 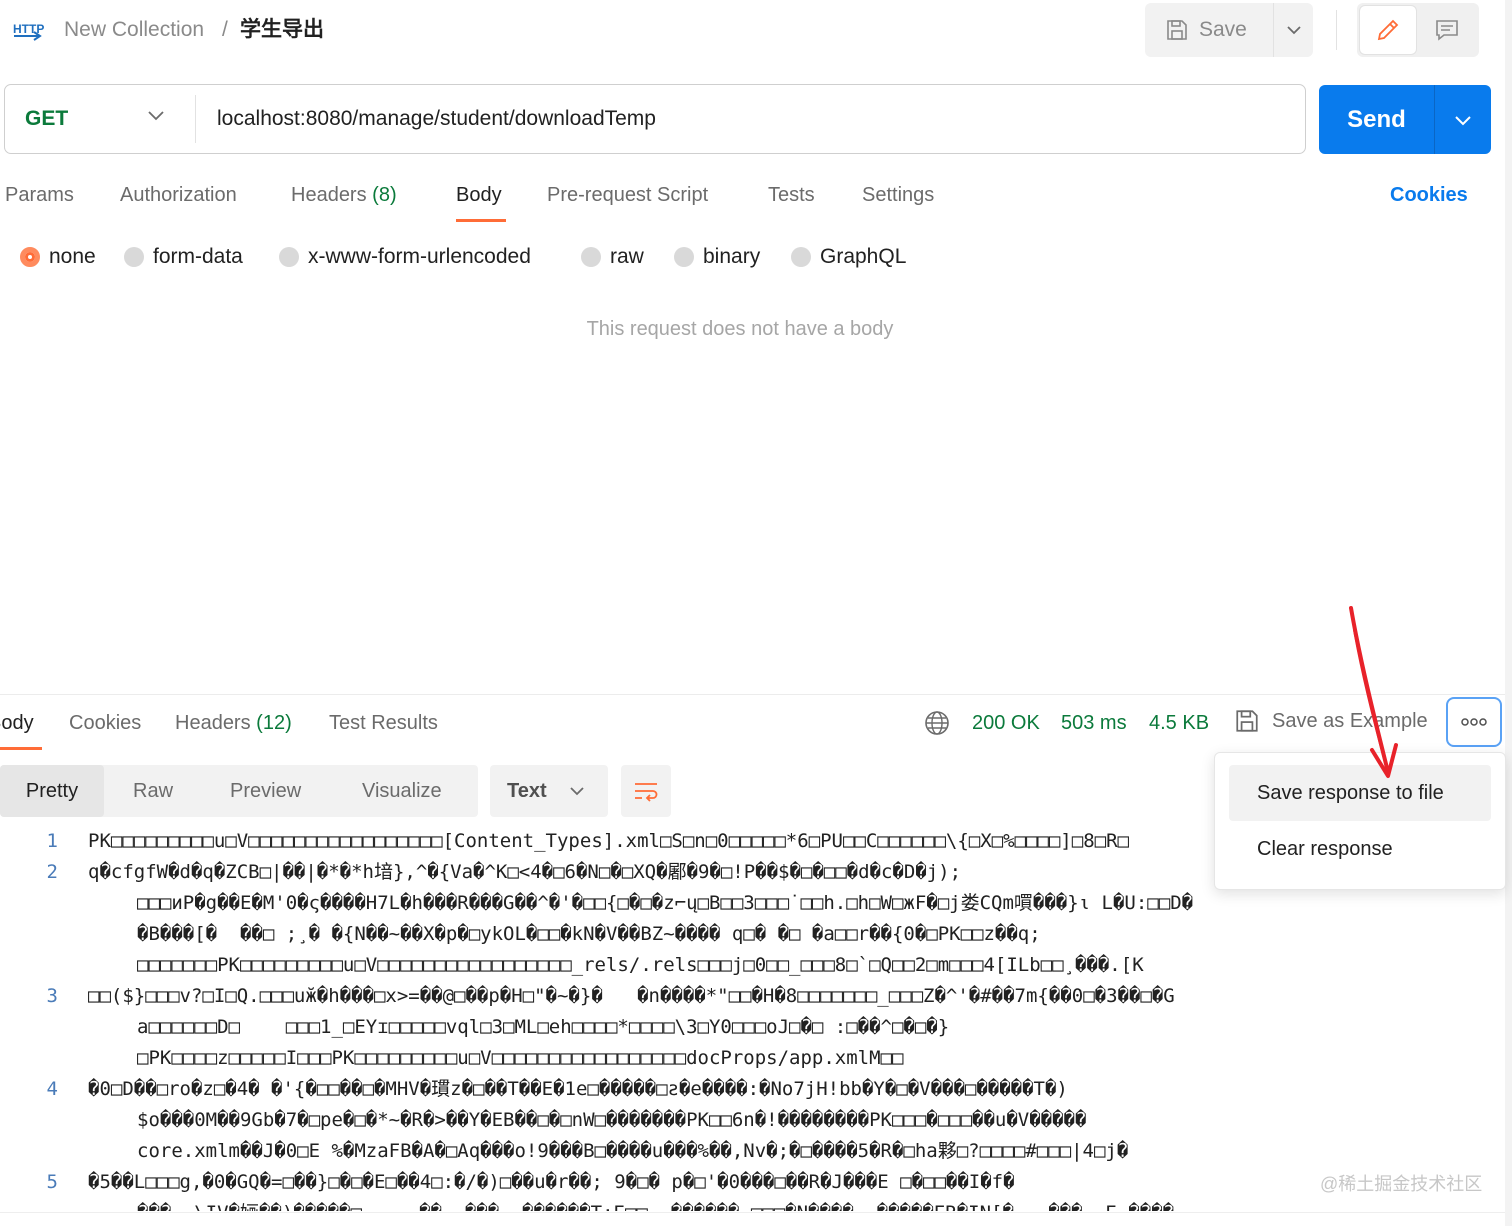 I want to click on wrap-lines-icon, so click(x=646, y=792).